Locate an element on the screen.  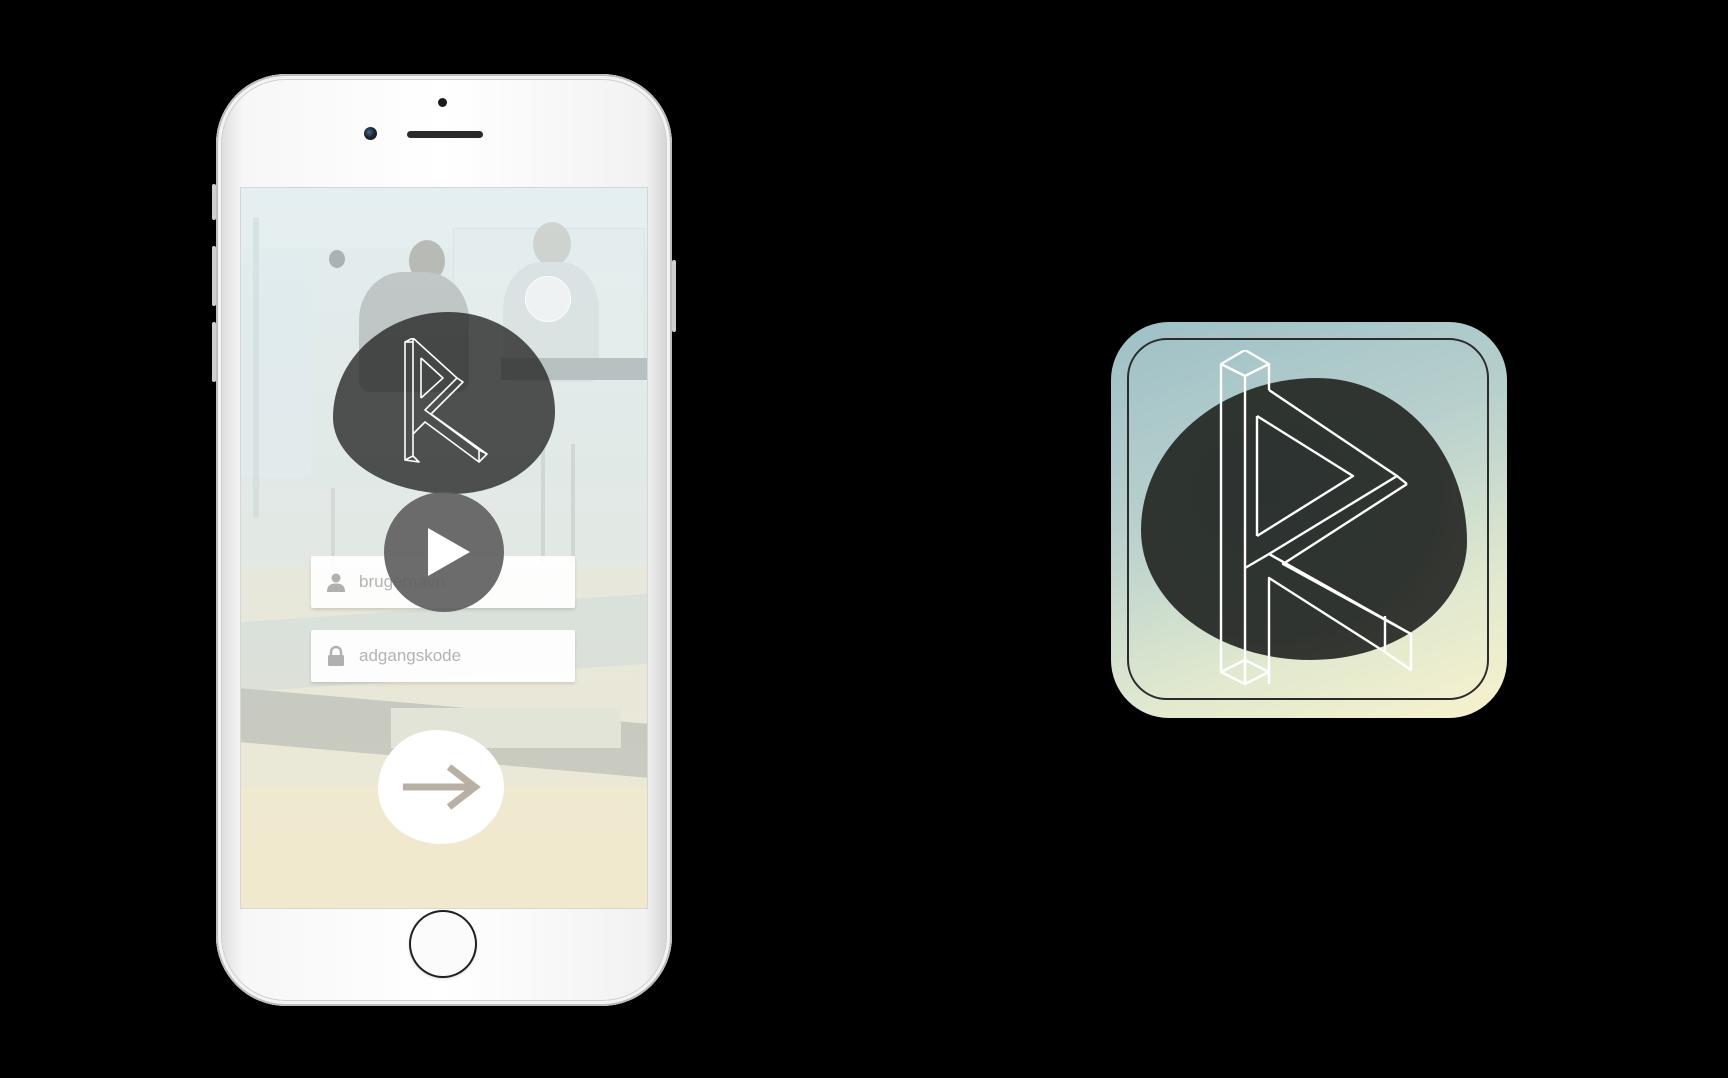
front-camera is located at coordinates (370, 133).